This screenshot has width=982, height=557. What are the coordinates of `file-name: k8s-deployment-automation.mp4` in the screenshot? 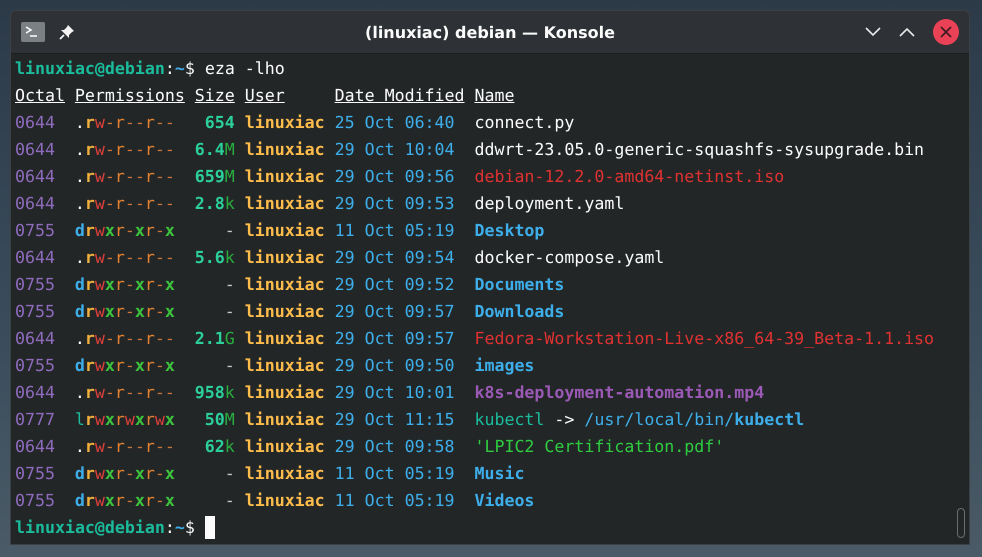 It's located at (620, 393).